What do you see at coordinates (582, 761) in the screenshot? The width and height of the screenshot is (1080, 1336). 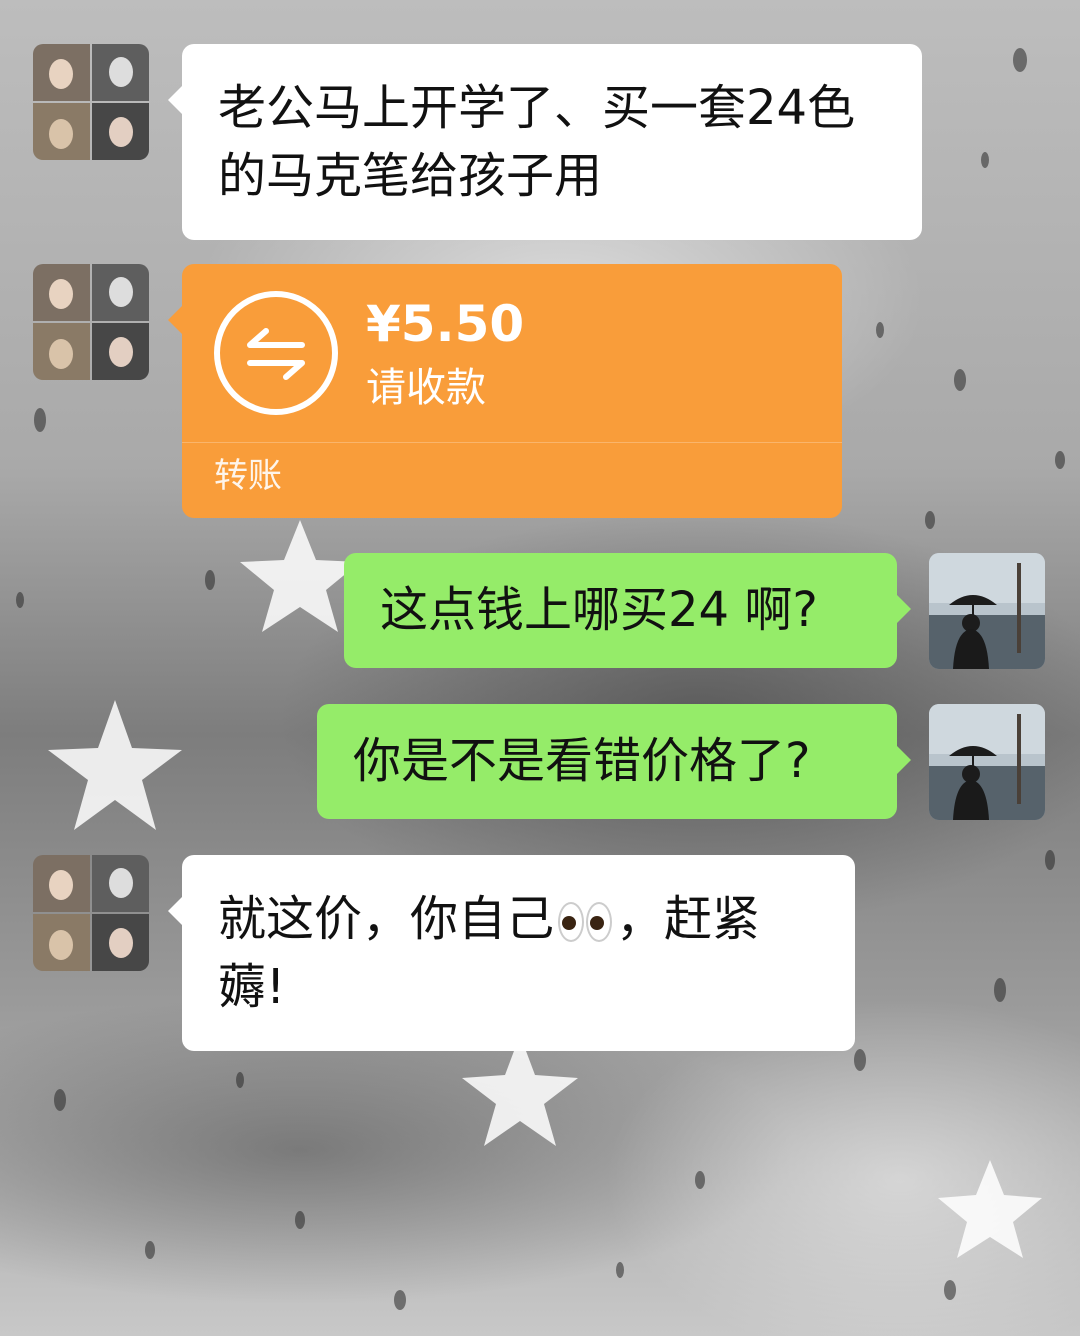 I see `message-text: 你是不是看错价格了?` at bounding box center [582, 761].